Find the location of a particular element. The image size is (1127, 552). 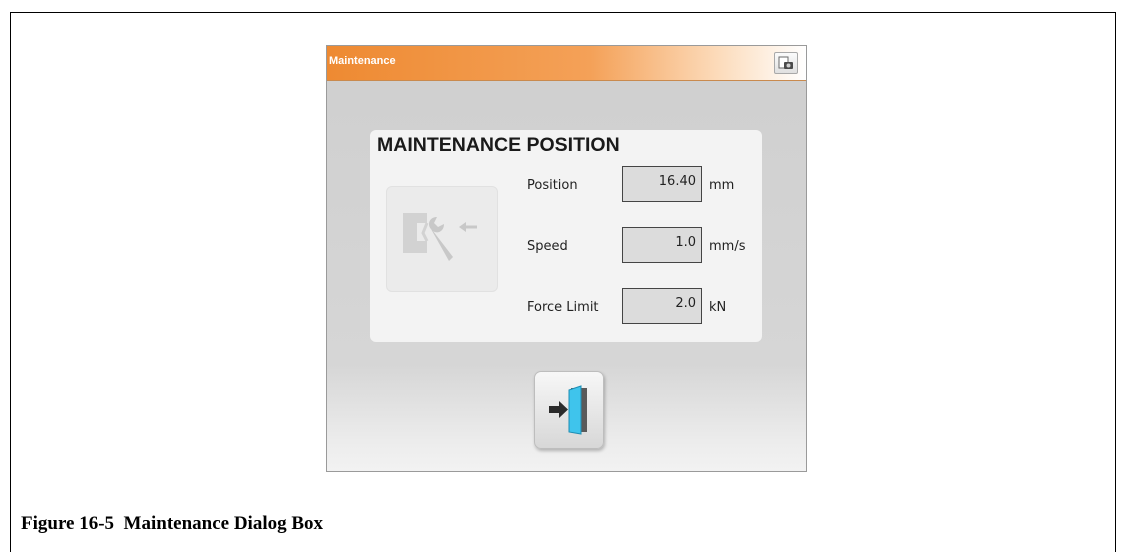

force-limit-value-field: 2.0 is located at coordinates (662, 306).